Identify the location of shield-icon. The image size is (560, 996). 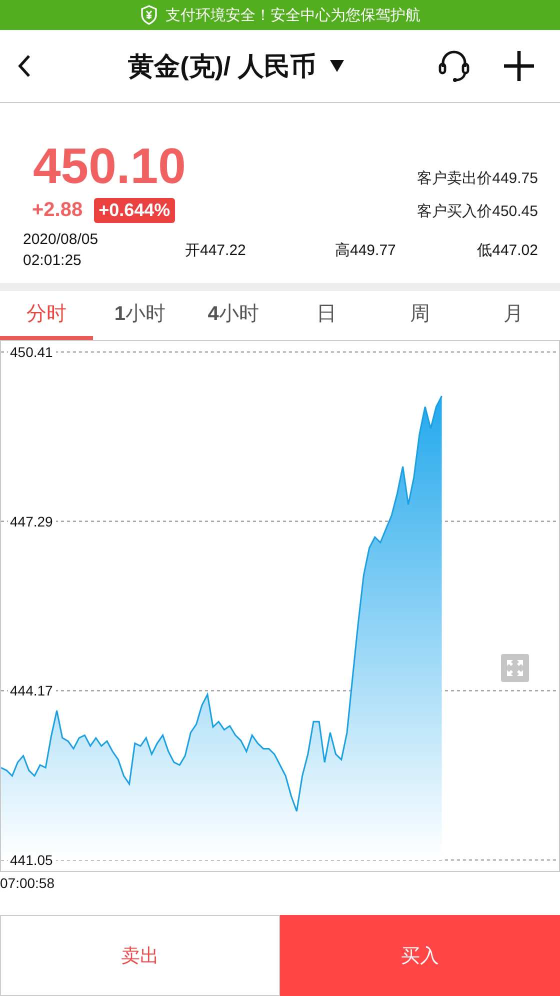
(149, 15).